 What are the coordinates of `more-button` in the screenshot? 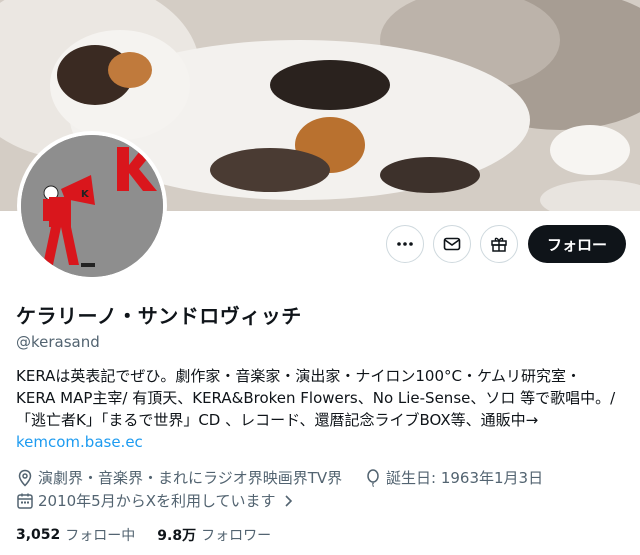 It's located at (405, 244).